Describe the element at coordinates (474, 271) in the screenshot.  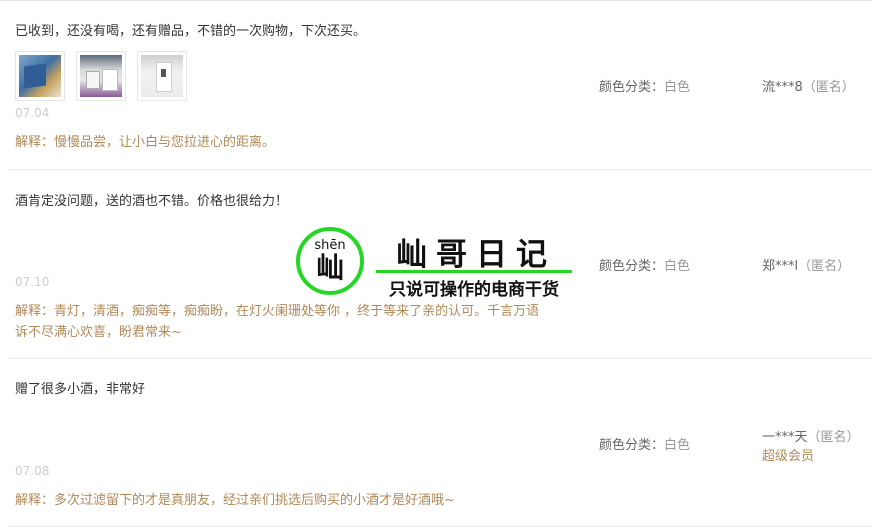
I see `watermark-underline` at that location.